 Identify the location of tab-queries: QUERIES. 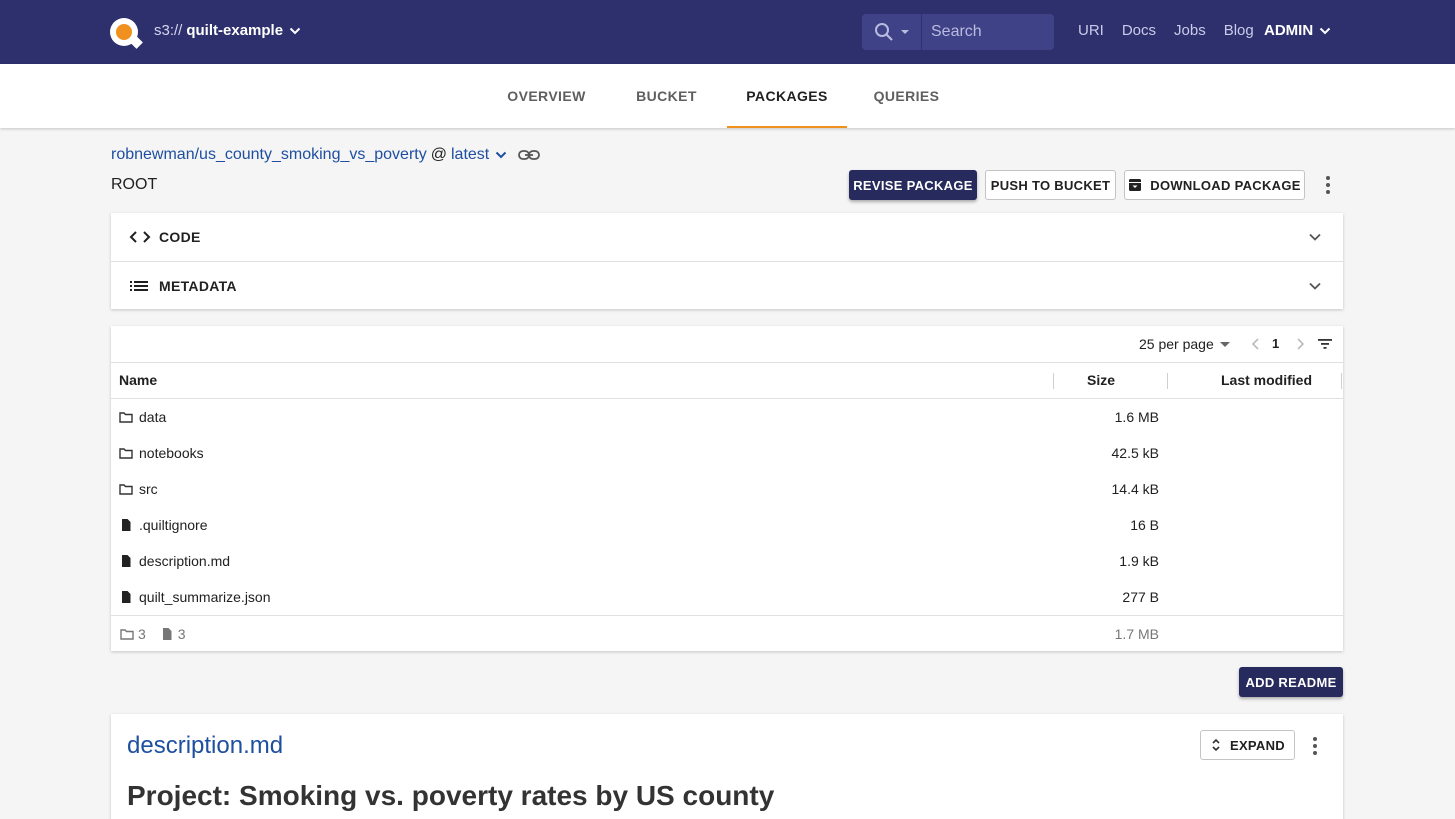
(906, 96).